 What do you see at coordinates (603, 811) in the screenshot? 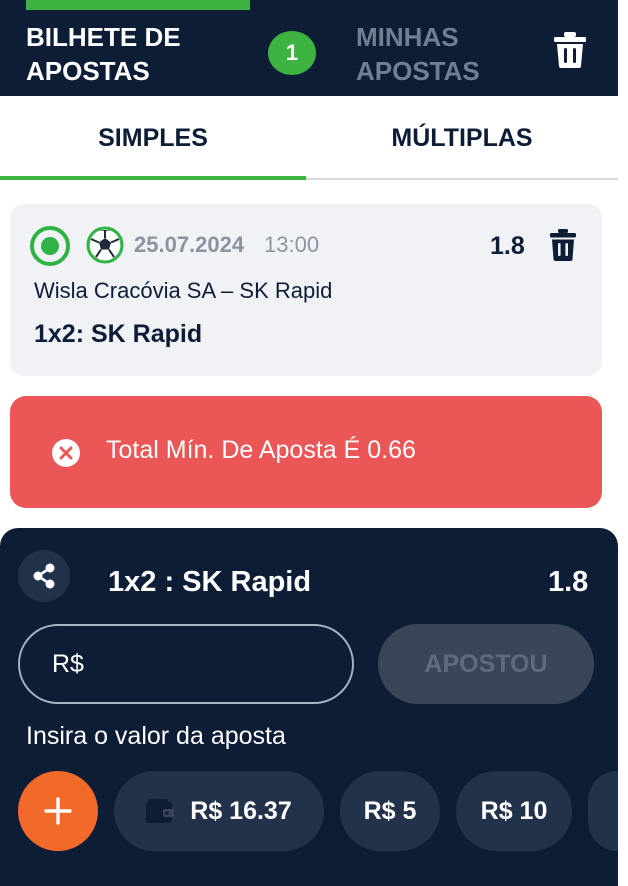
I see `quick-stake-more` at bounding box center [603, 811].